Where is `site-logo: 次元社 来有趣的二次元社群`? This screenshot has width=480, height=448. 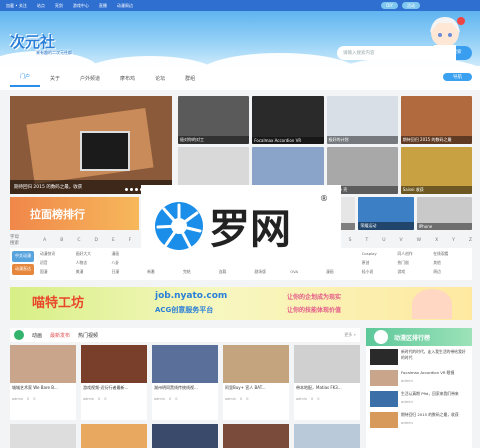 site-logo: 次元社 来有趣的二次元社群 is located at coordinates (41, 43).